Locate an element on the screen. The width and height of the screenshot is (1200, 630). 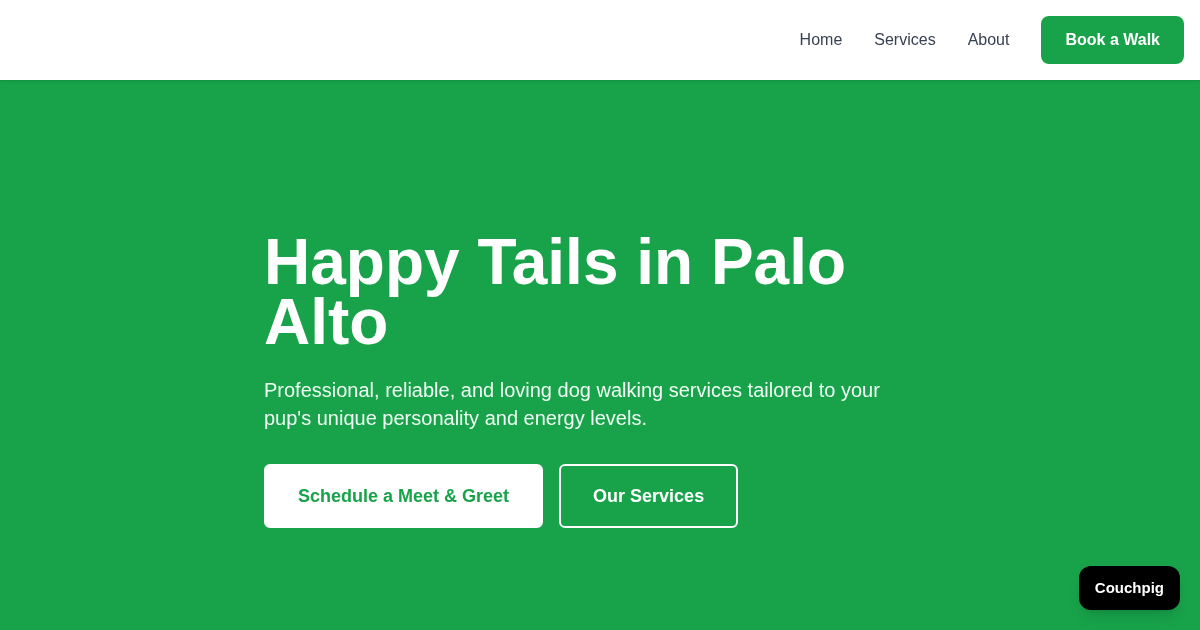
hero-subtitle: Professional, reliable, and loving dog walking services tailored to your pup's unique personality and energy levels. is located at coordinates (572, 404).